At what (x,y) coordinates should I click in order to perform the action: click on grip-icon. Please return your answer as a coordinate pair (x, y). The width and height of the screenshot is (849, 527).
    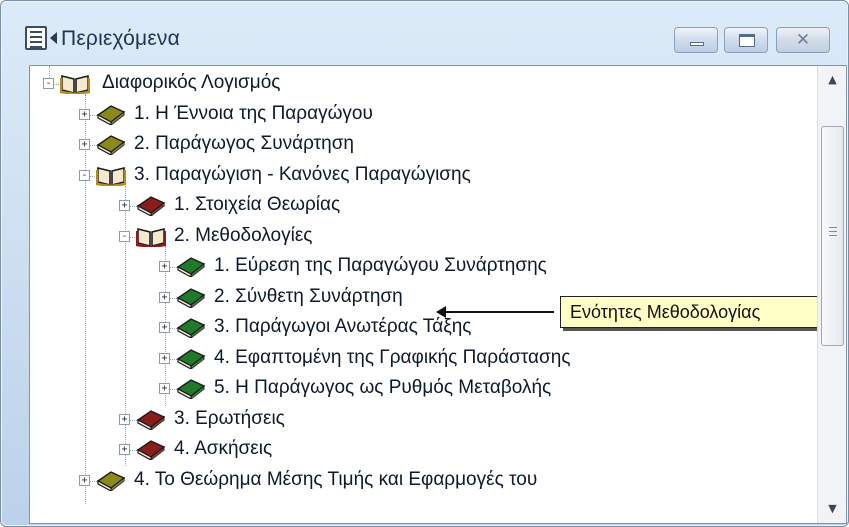
    Looking at the image, I should click on (833, 233).